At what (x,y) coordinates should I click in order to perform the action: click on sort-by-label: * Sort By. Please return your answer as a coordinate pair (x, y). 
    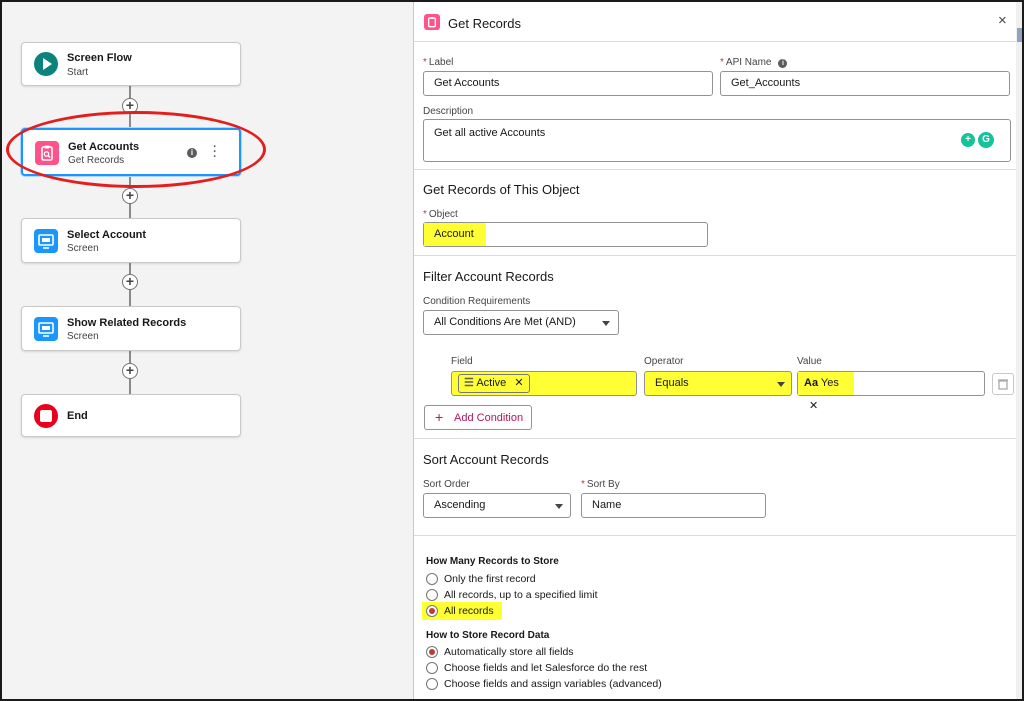
    Looking at the image, I should click on (600, 484).